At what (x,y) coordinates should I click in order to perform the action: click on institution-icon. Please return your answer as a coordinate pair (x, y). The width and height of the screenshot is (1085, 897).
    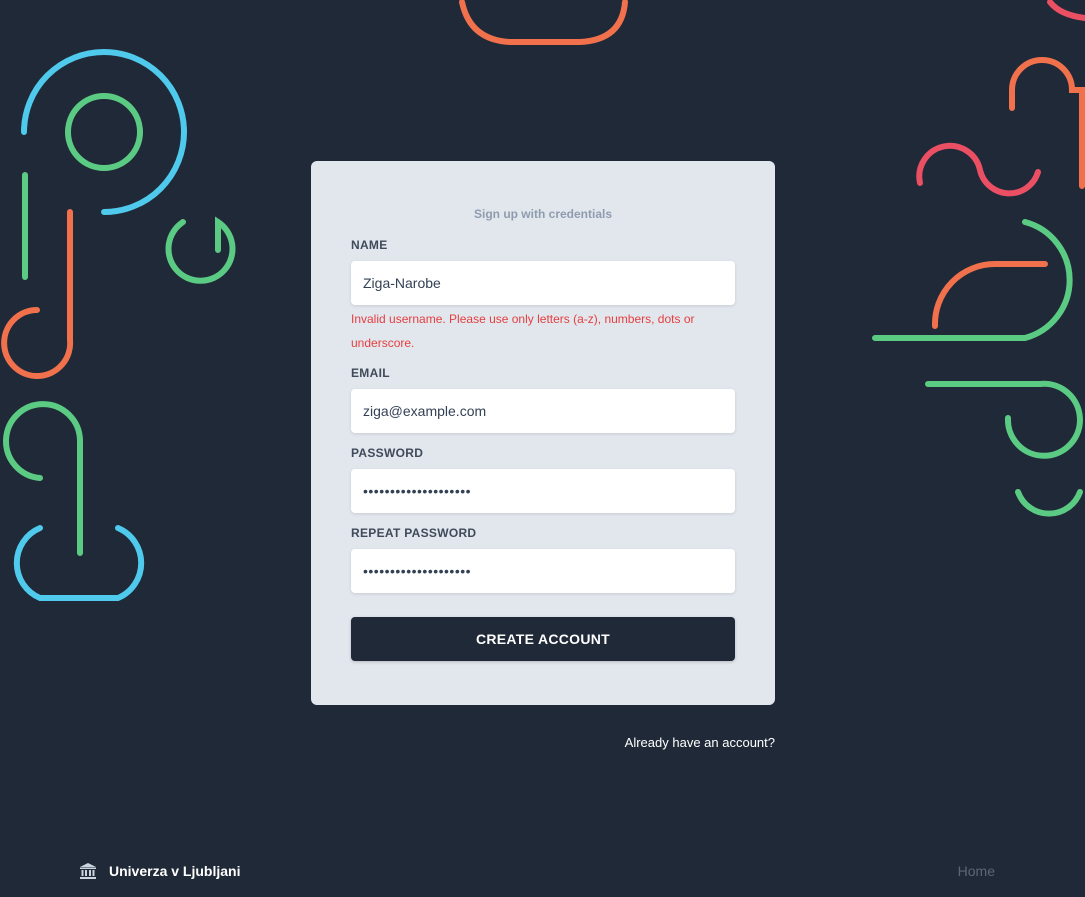
    Looking at the image, I should click on (88, 871).